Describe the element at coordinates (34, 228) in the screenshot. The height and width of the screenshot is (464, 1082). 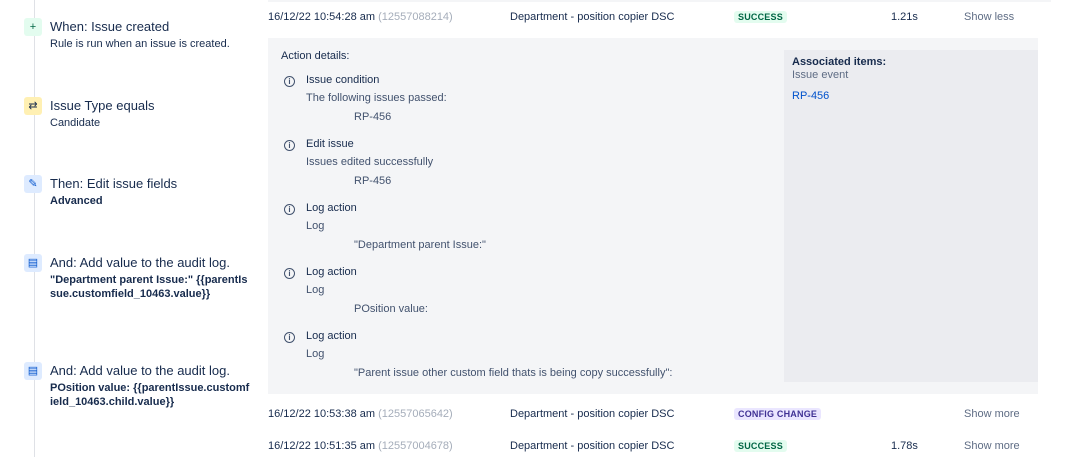
I see `timeline-line` at that location.